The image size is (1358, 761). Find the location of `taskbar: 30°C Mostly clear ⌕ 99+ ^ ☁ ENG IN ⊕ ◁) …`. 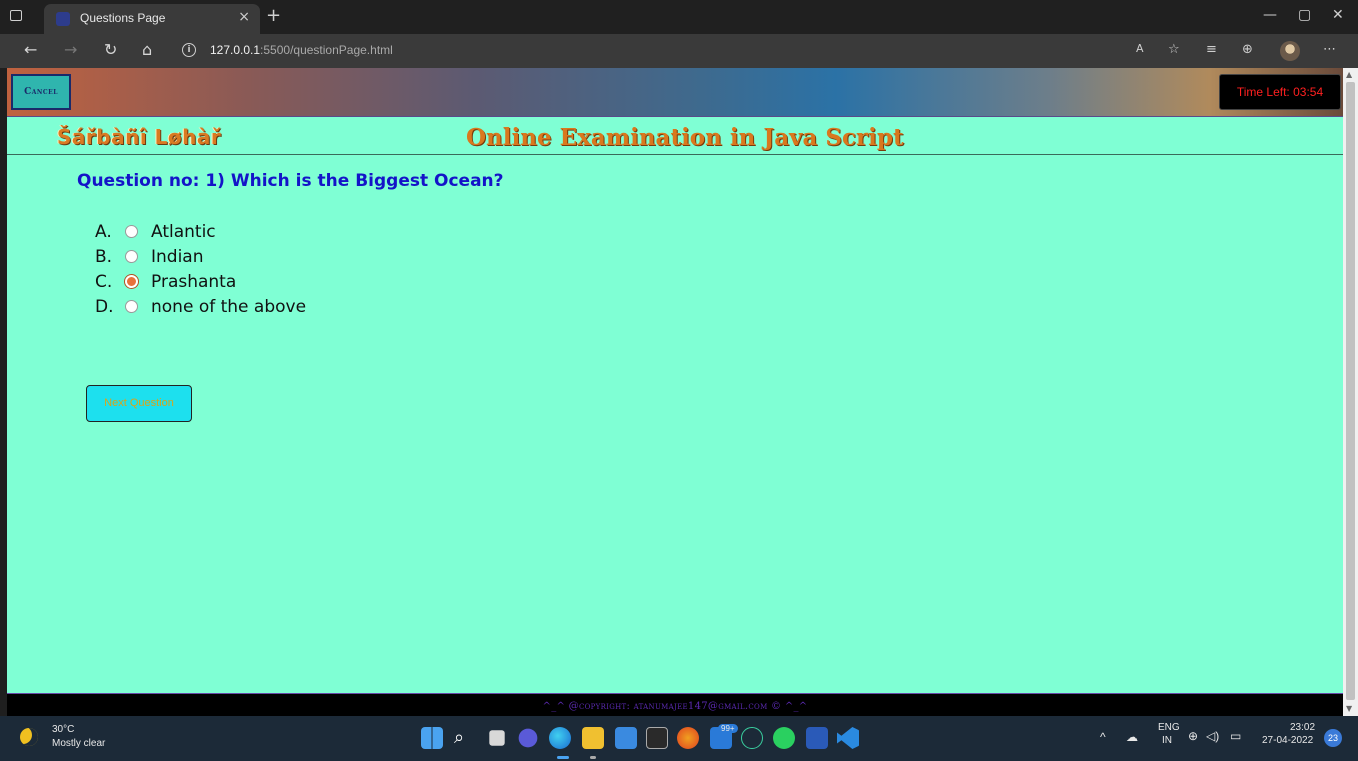

taskbar: 30°C Mostly clear ⌕ 99+ ^ ☁ ENG IN ⊕ ◁) … is located at coordinates (679, 738).